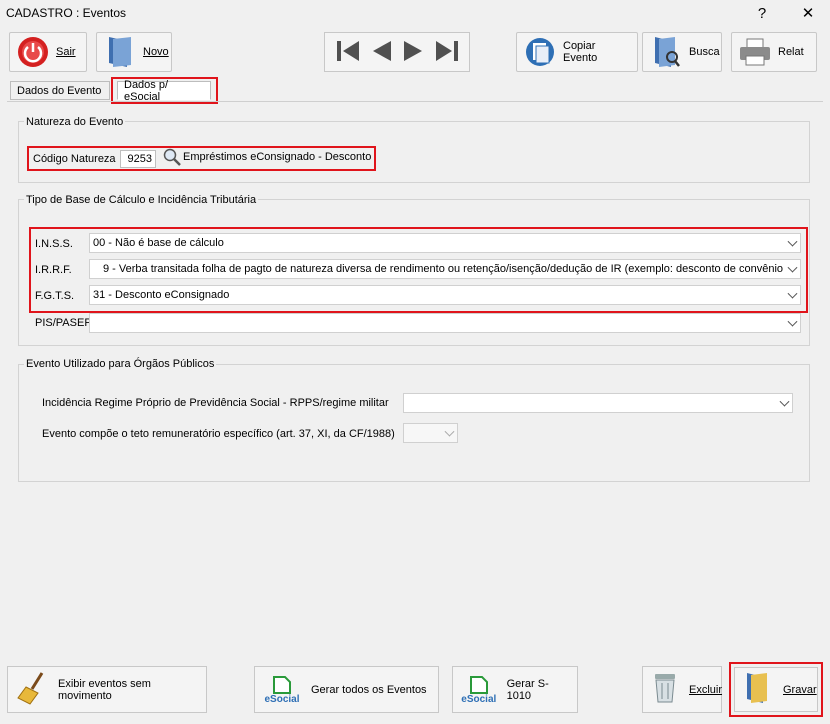  I want to click on copiar-evento-button: Copiar Evento, so click(577, 52).